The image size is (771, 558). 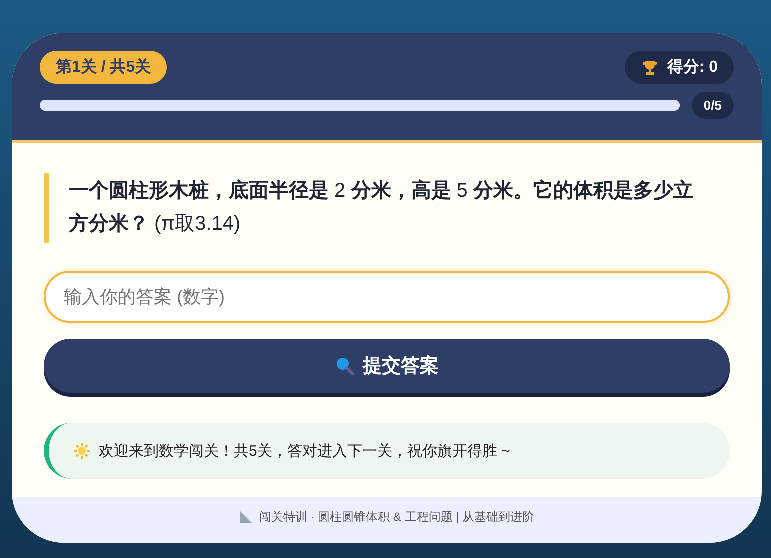 What do you see at coordinates (82, 451) in the screenshot?
I see `sun-icon` at bounding box center [82, 451].